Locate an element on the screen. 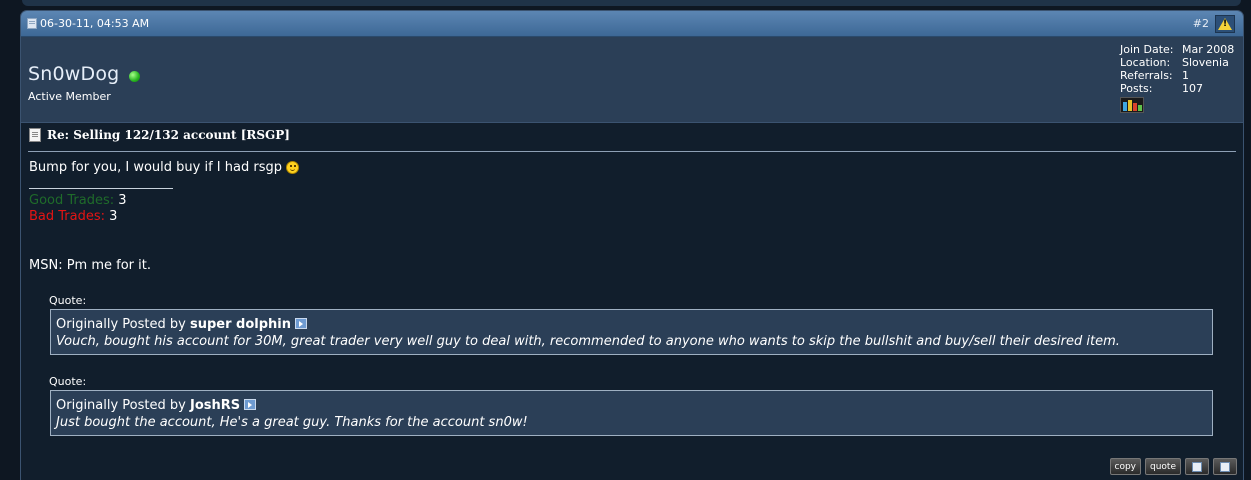  warning-icon is located at coordinates (1225, 23).